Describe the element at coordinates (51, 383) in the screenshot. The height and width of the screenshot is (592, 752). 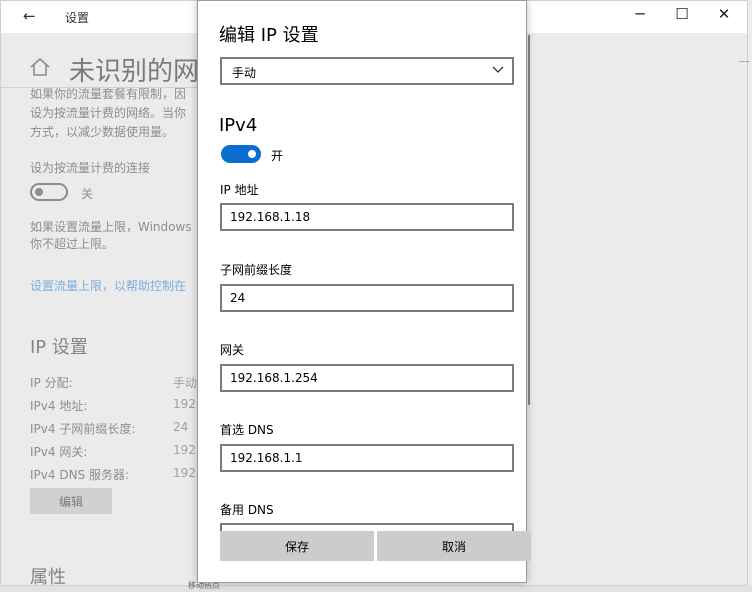
I see `ip-assignment-label: IP 分配:` at that location.